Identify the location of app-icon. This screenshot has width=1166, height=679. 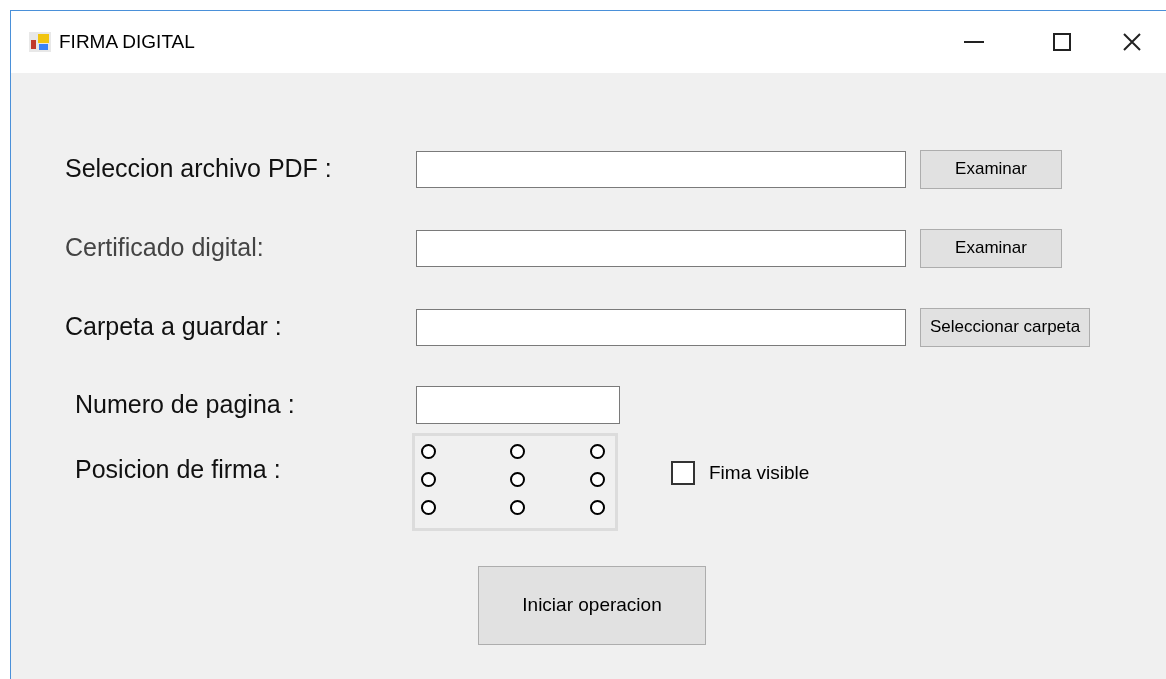
(40, 42).